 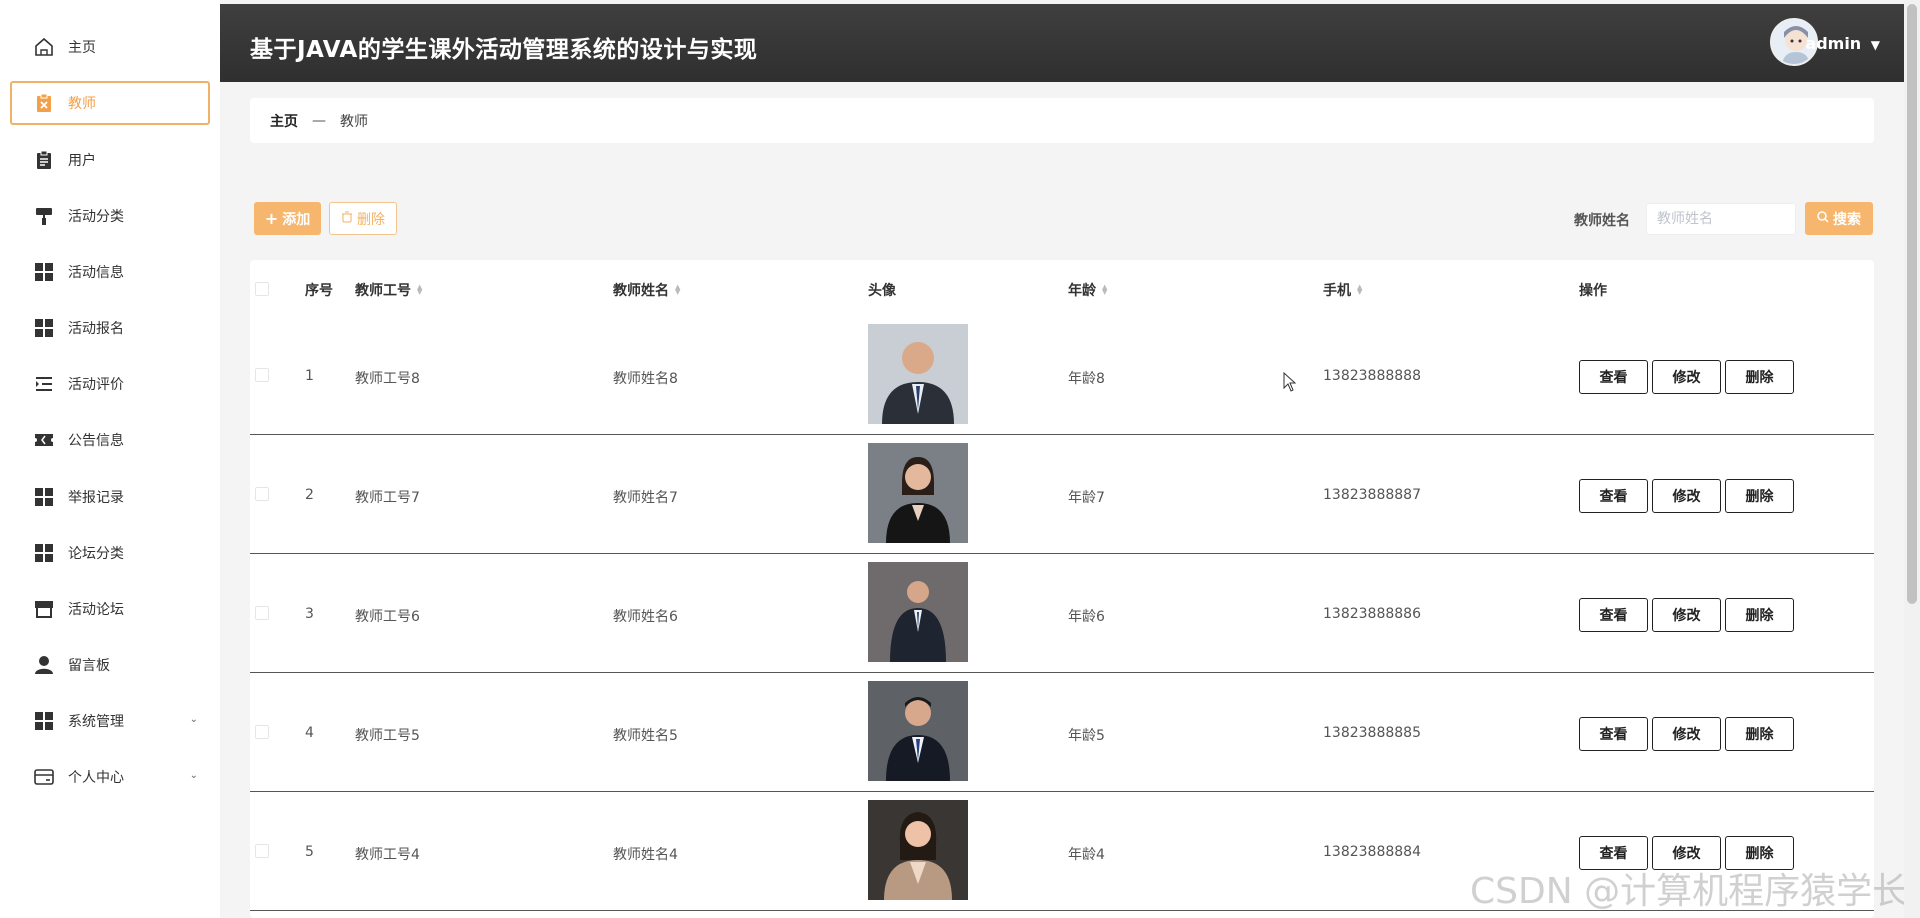 I want to click on sidebar-item-label: 活动评价, so click(x=96, y=385).